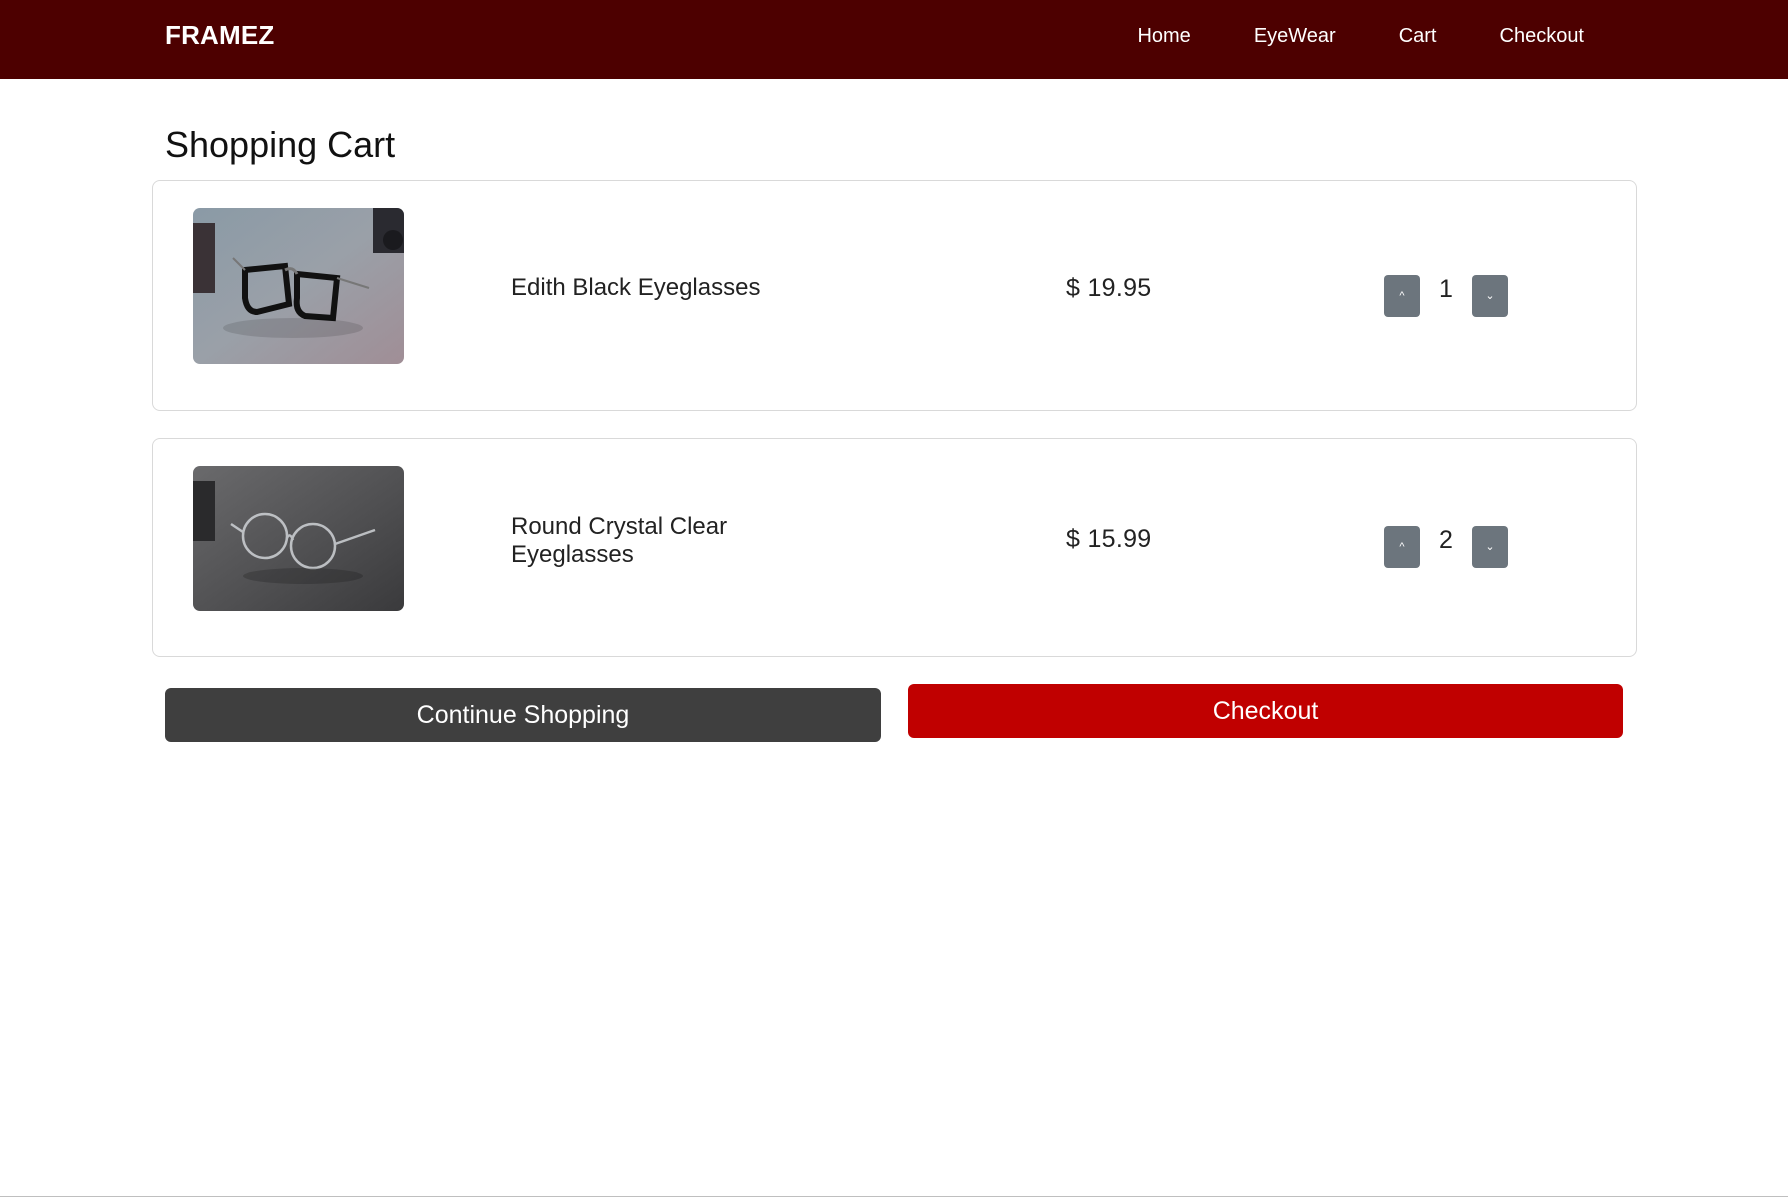 The image size is (1788, 1197). What do you see at coordinates (523, 715) in the screenshot?
I see `continue-shopping-button: Continue Shopping` at bounding box center [523, 715].